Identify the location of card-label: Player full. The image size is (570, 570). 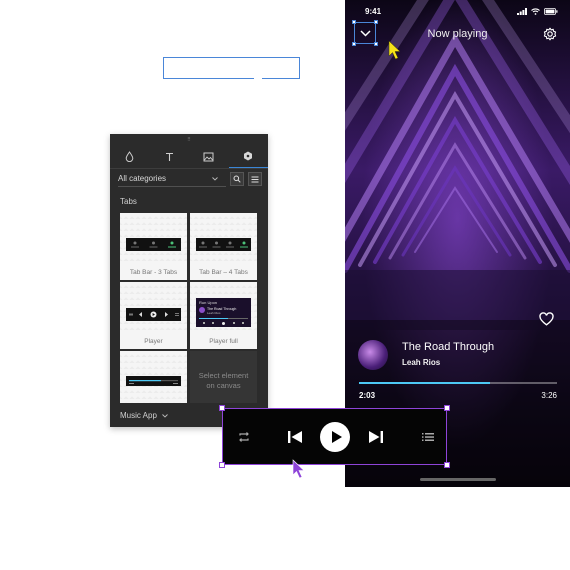
(223, 341).